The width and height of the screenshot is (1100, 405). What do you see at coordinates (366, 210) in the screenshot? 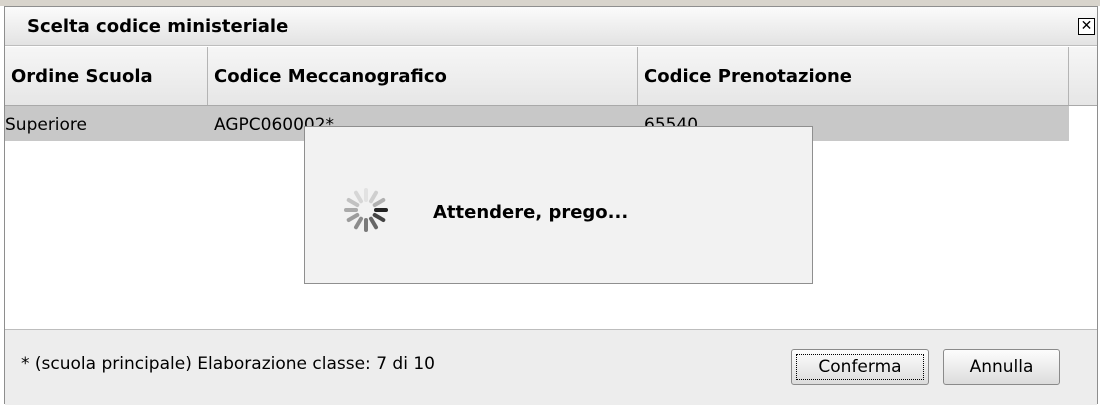
I see `spinner-icon` at bounding box center [366, 210].